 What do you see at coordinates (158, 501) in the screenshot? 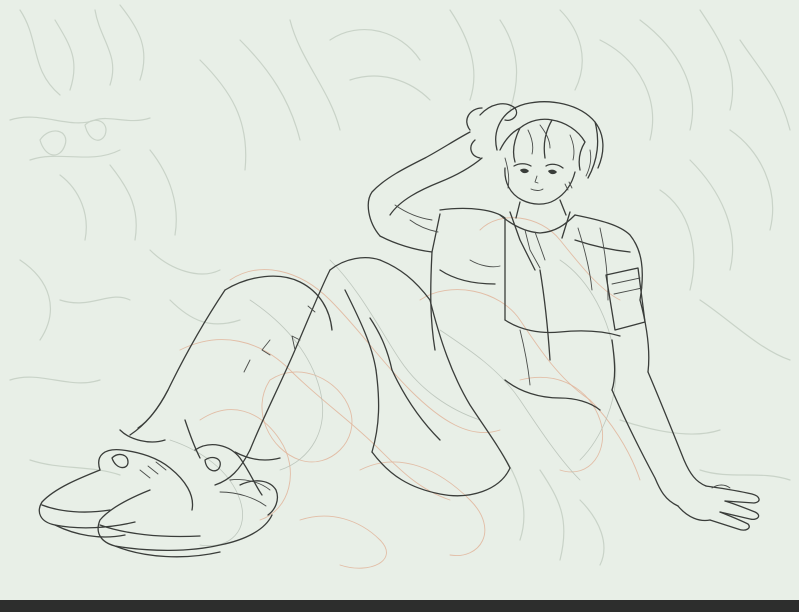
I see `shoes` at bounding box center [158, 501].